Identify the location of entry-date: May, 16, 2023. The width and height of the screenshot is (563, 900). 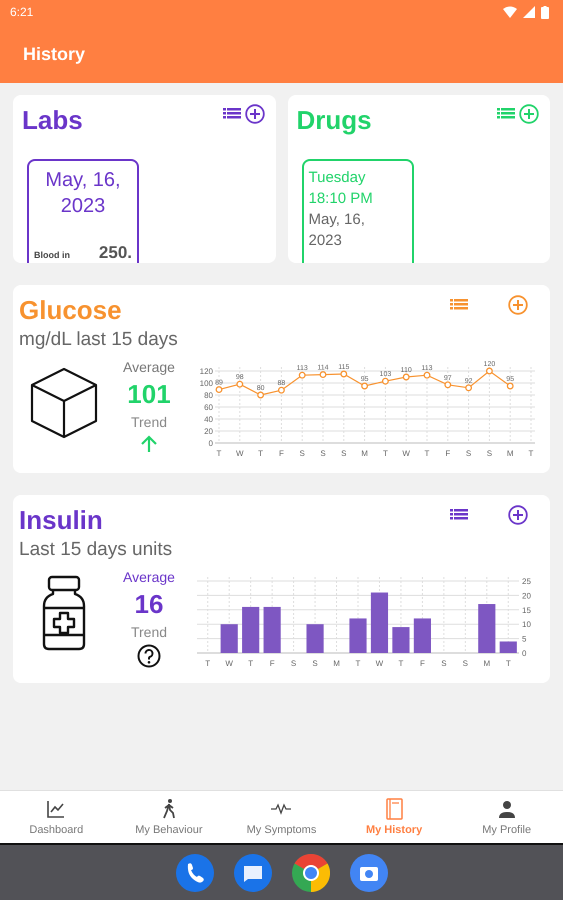
(83, 193).